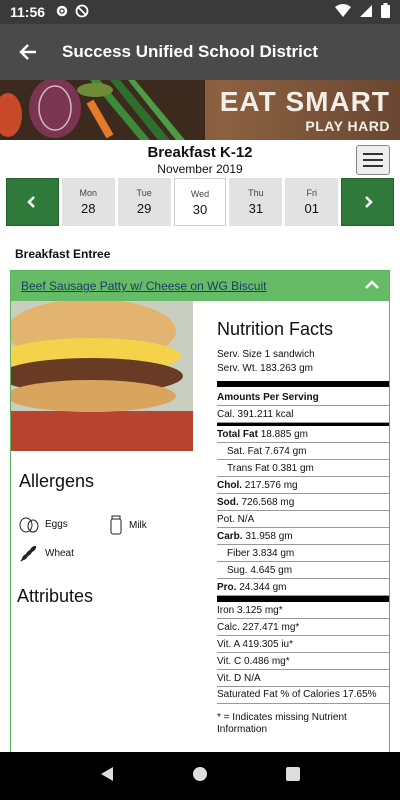  I want to click on attributes-title: Attributes, so click(55, 596).